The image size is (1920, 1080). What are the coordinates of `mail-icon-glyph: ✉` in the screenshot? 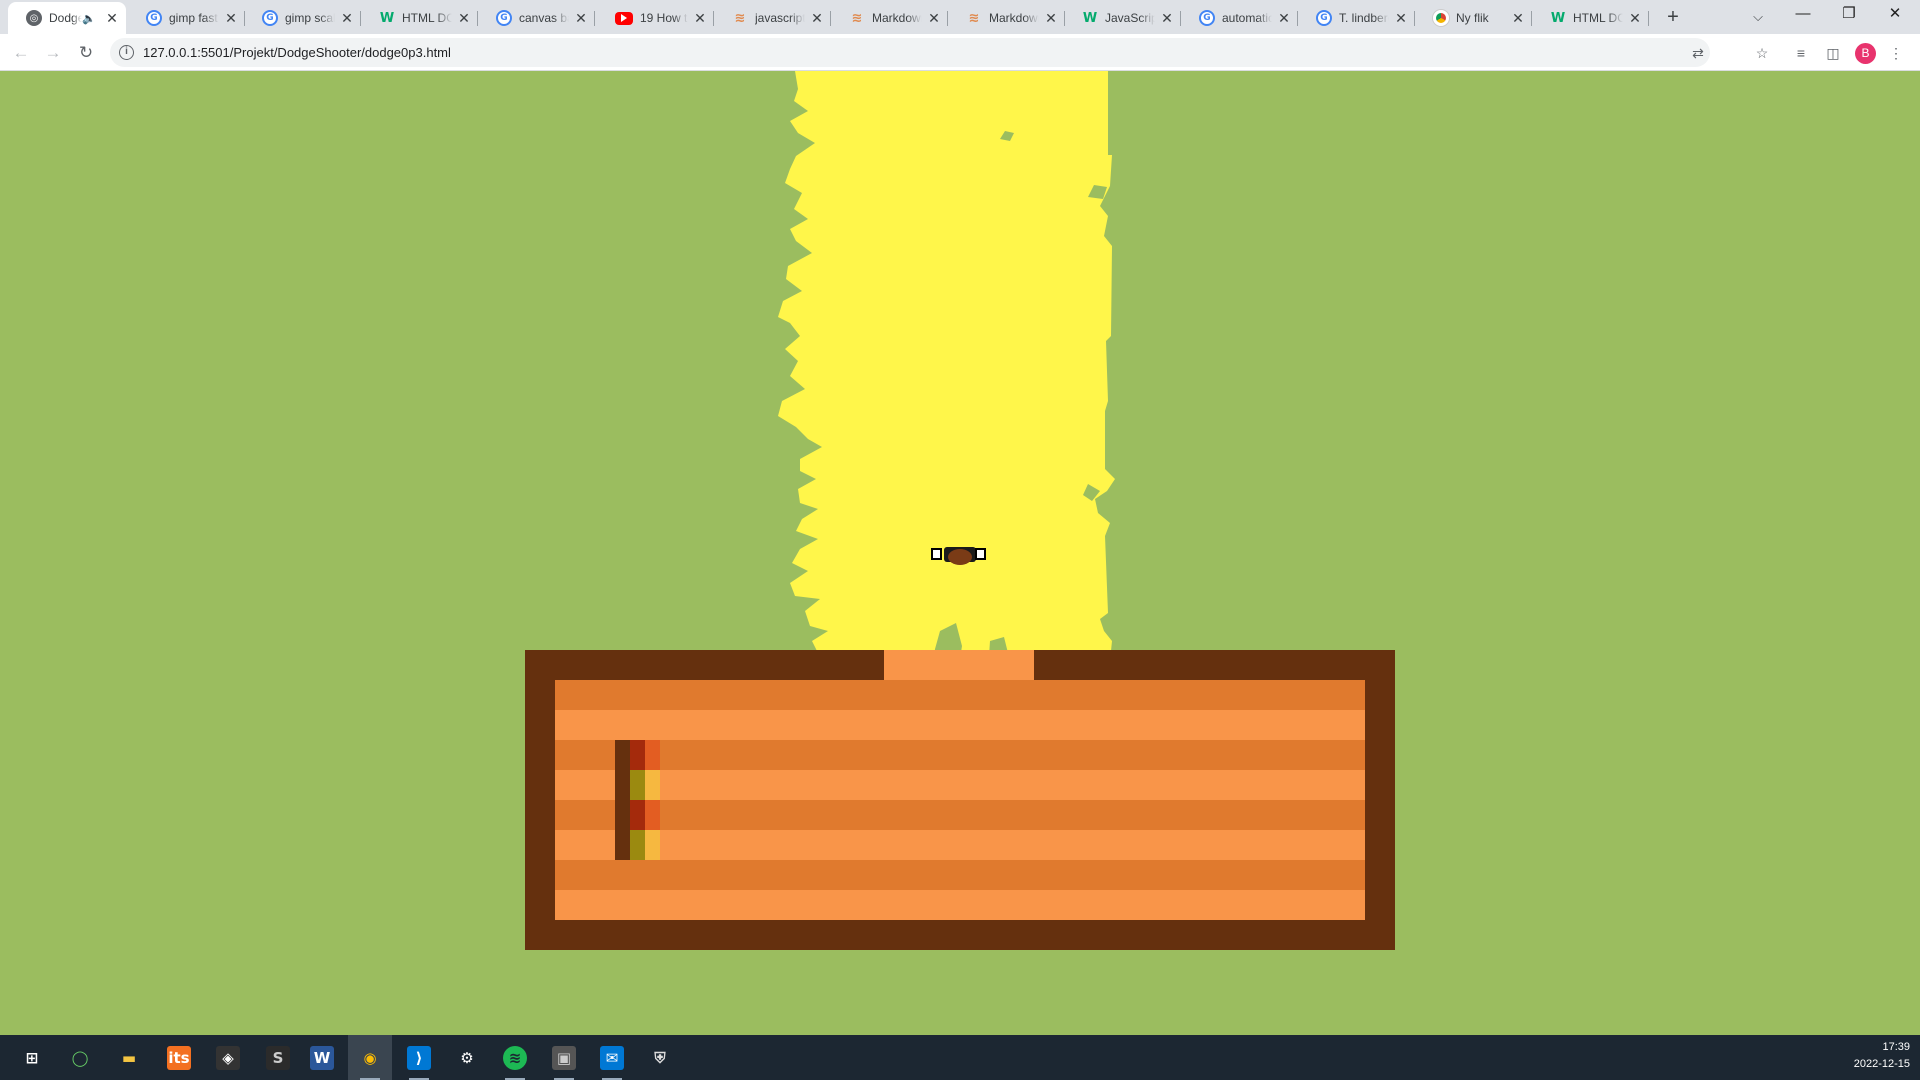 It's located at (612, 1057).